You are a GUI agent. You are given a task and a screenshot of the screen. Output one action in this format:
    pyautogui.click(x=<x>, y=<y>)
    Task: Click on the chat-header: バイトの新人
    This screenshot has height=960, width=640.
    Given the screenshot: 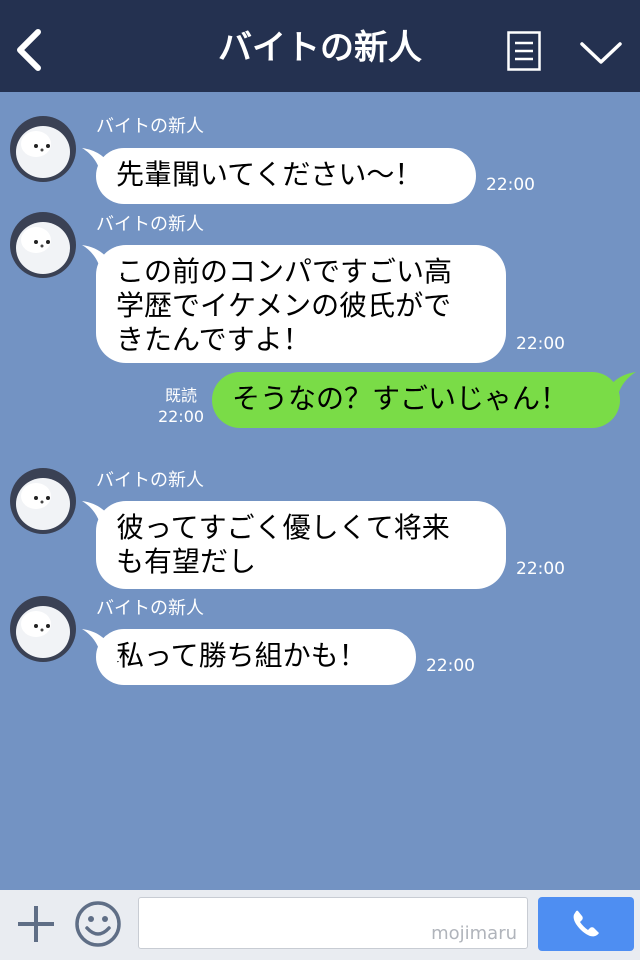 What is the action you would take?
    pyautogui.click(x=320, y=46)
    